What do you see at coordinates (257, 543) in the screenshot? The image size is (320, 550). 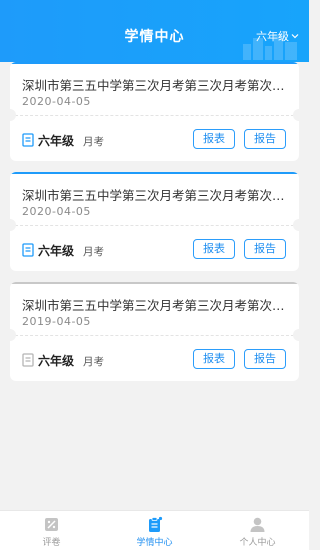 I see `tab-label: 个人中心` at bounding box center [257, 543].